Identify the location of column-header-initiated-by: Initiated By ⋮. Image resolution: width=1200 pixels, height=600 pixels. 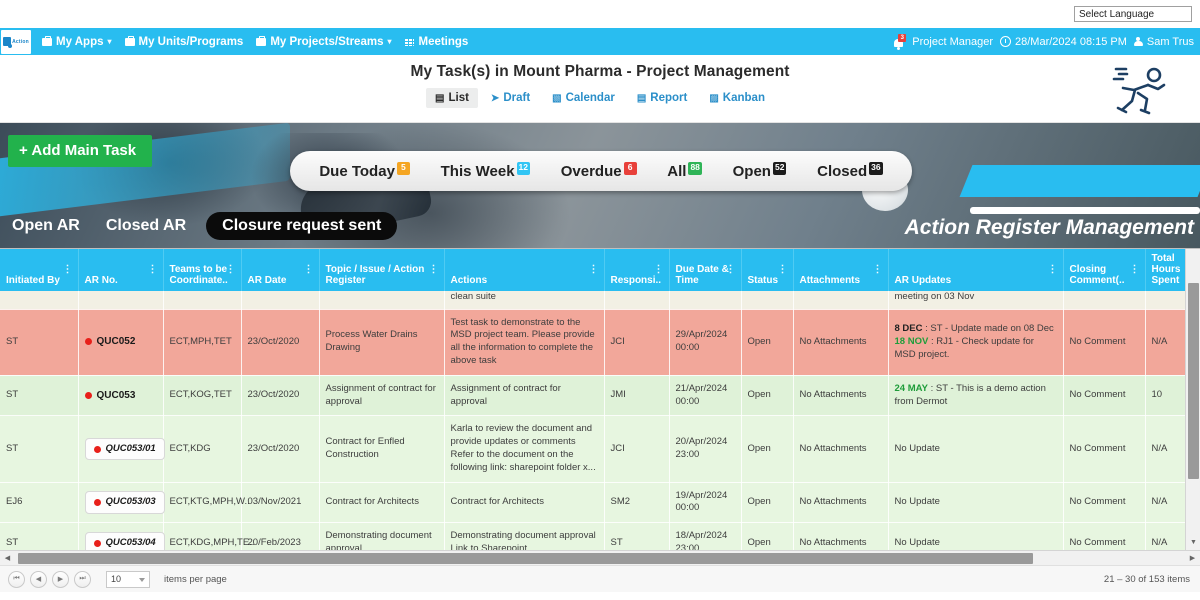
(39, 270).